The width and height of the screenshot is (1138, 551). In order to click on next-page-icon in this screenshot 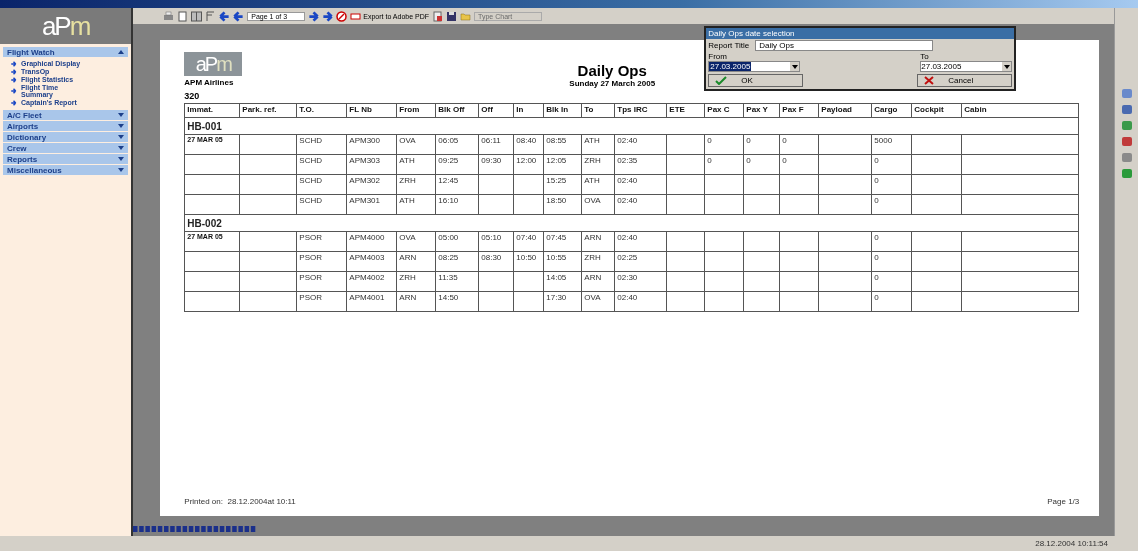, I will do `click(314, 16)`.